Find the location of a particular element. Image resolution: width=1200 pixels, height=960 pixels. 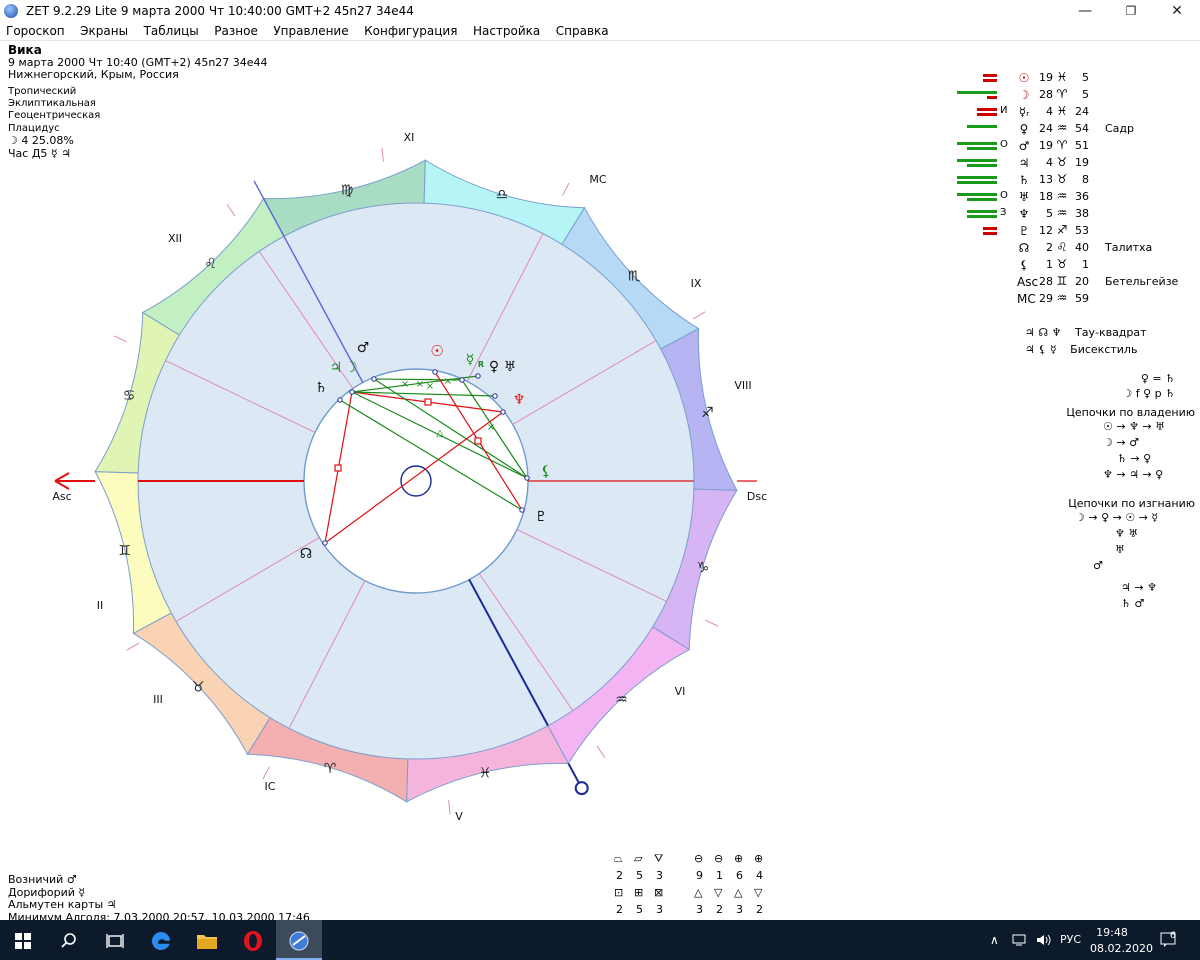

planet-row: ♇ 12 ♐ 53 is located at coordinates (1075, 231).